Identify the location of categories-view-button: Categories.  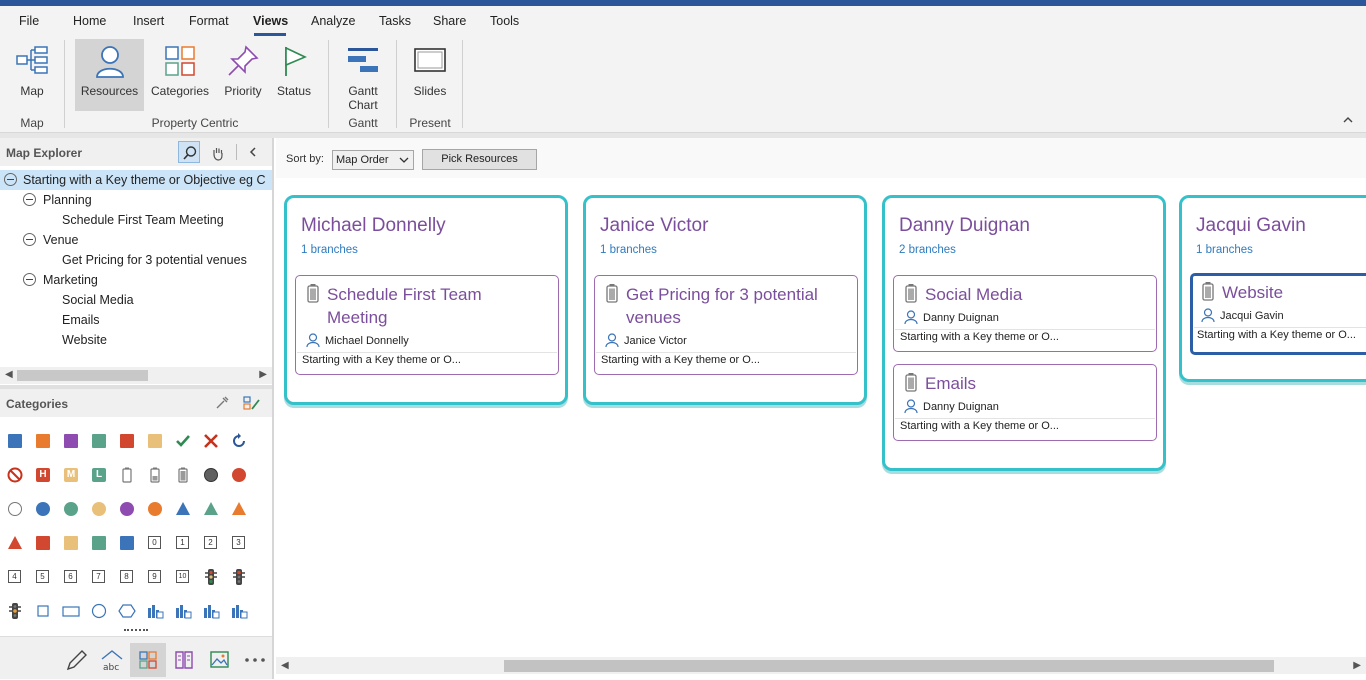
(180, 75).